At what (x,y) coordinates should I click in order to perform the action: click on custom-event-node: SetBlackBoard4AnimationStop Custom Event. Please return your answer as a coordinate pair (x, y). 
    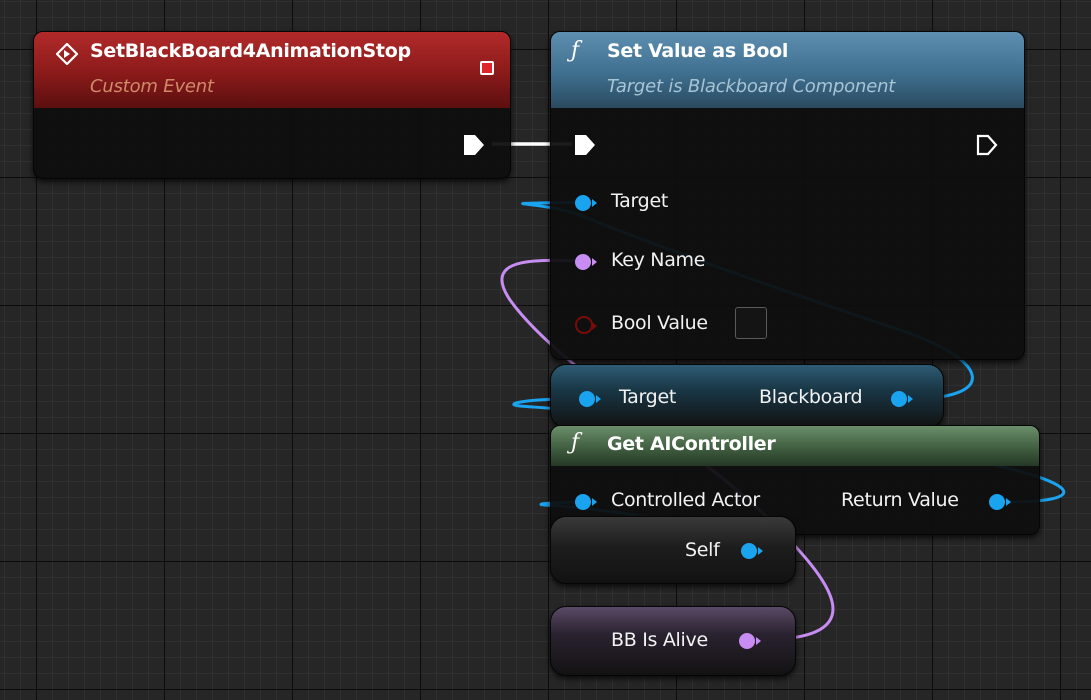
    Looking at the image, I should click on (272, 105).